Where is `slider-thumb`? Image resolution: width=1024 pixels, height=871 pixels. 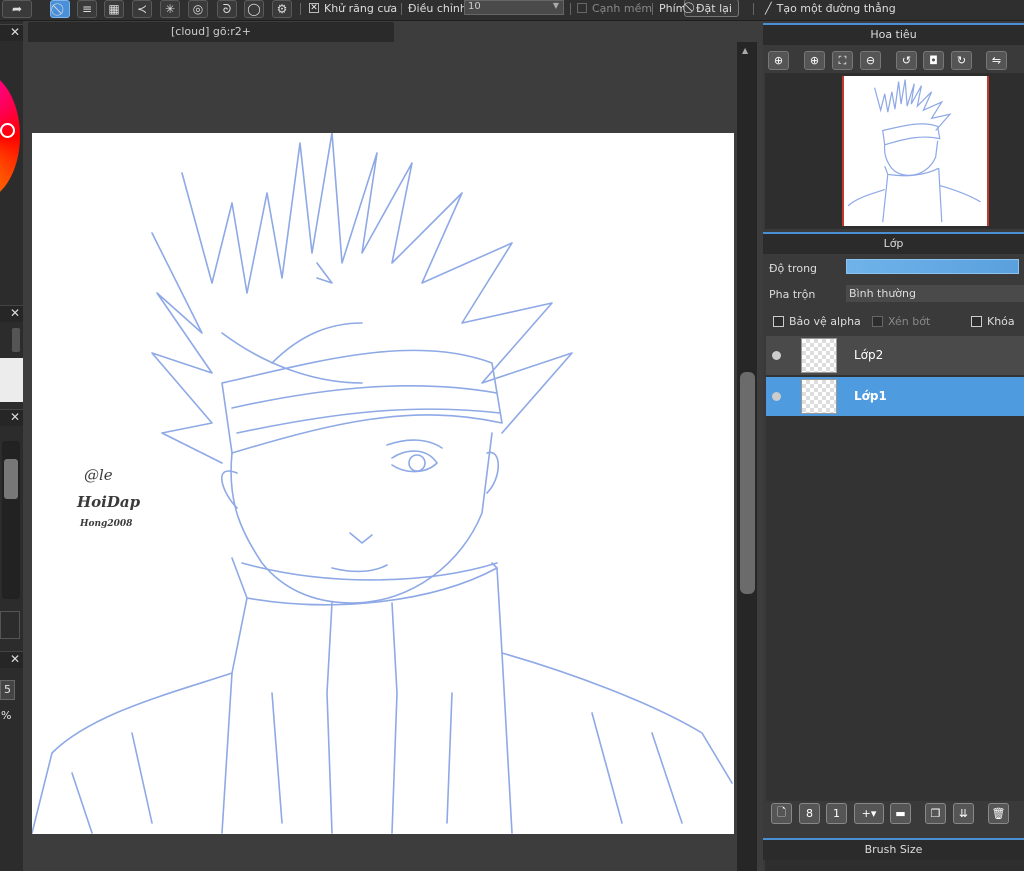 slider-thumb is located at coordinates (11, 479).